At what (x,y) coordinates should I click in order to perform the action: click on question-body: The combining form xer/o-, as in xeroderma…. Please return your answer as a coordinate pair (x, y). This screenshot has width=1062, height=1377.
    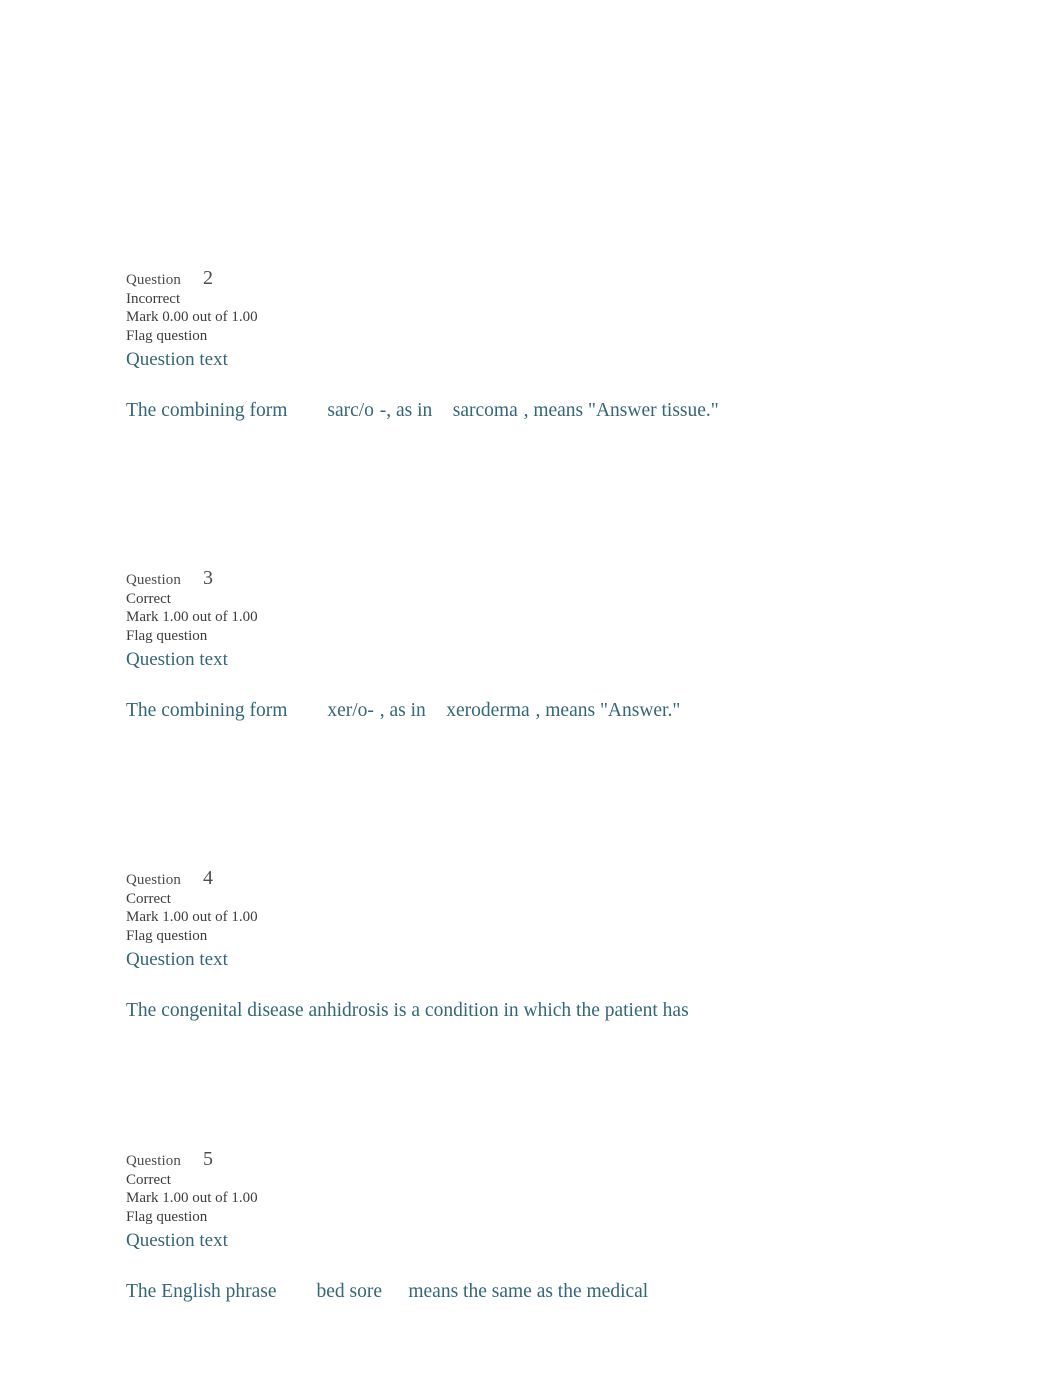
    Looking at the image, I should click on (566, 710).